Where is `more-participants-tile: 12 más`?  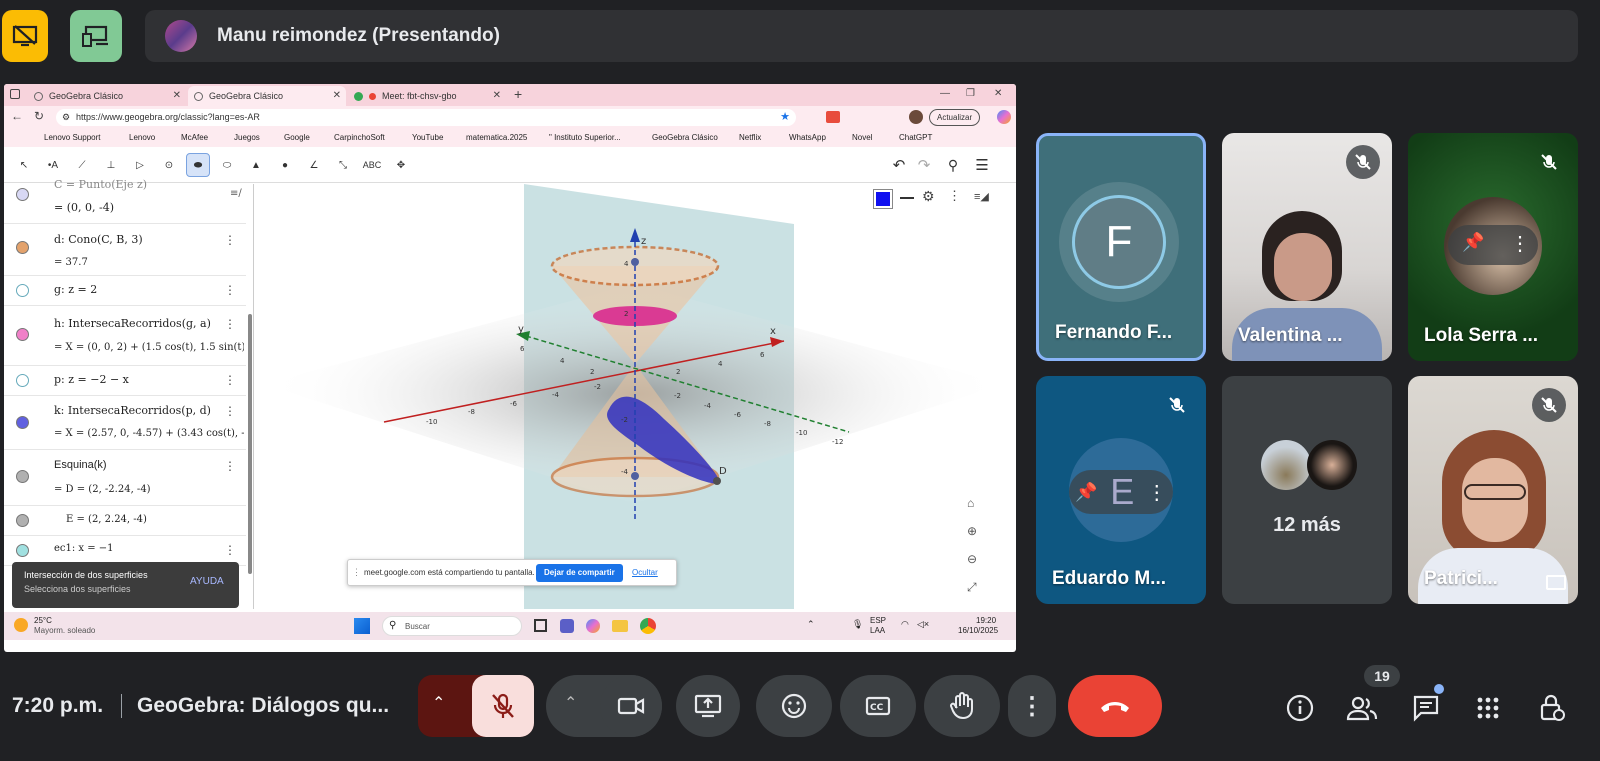 more-participants-tile: 12 más is located at coordinates (1307, 490).